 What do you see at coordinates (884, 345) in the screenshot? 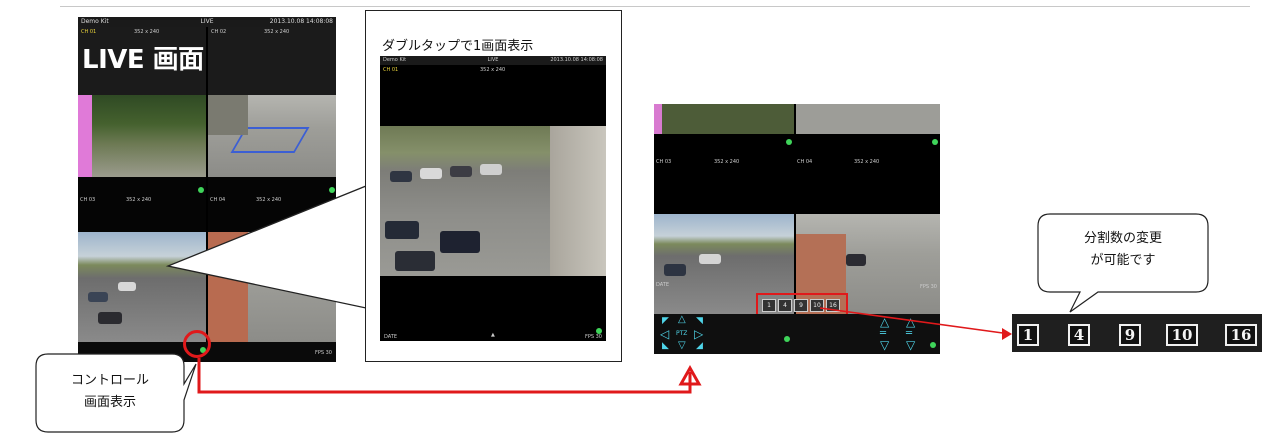
I see `zoom-out-icon: ▽` at bounding box center [884, 345].